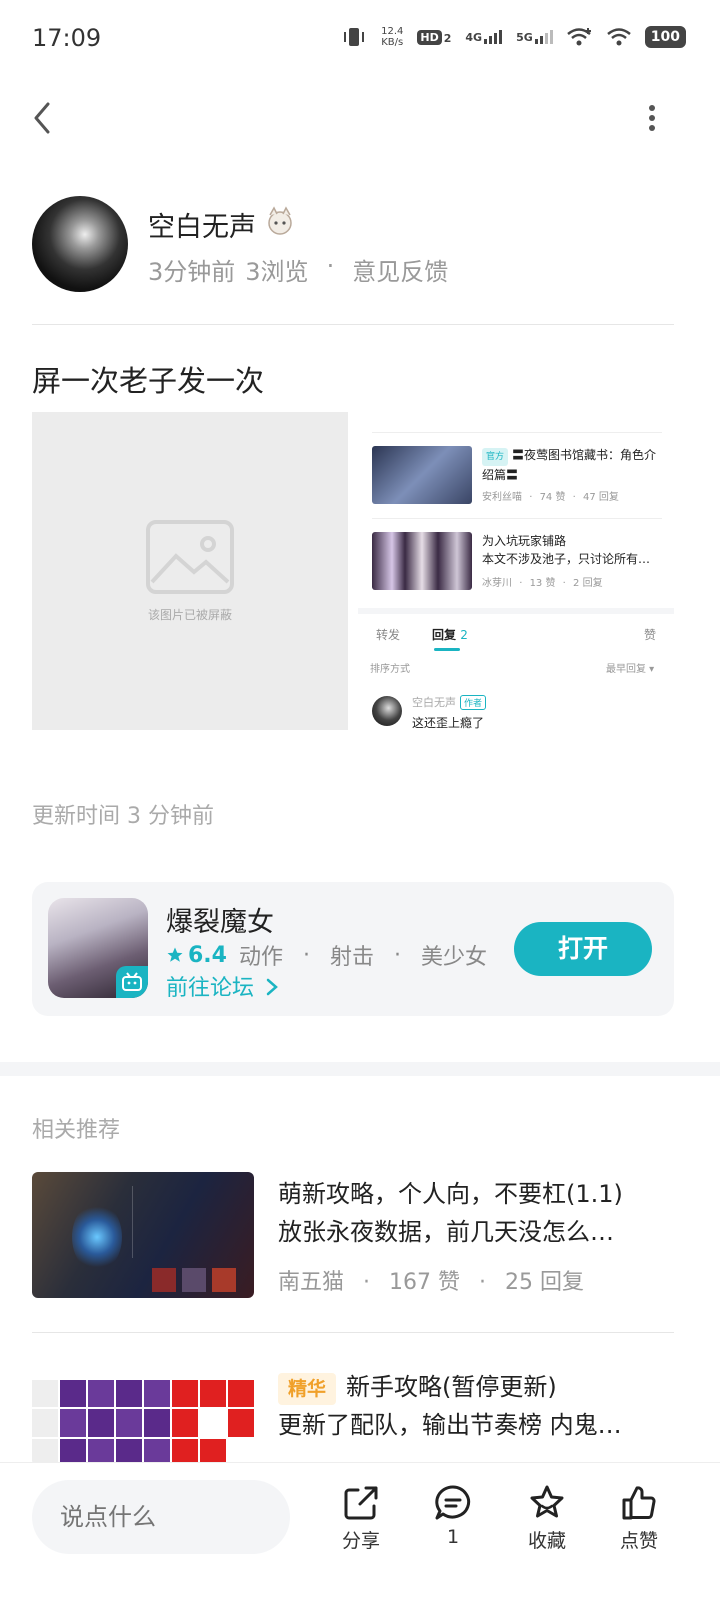 This screenshot has width=720, height=1600. What do you see at coordinates (473, 1194) in the screenshot?
I see `related-title: 萌新攻略，个人向，不要杠(1.1)` at bounding box center [473, 1194].